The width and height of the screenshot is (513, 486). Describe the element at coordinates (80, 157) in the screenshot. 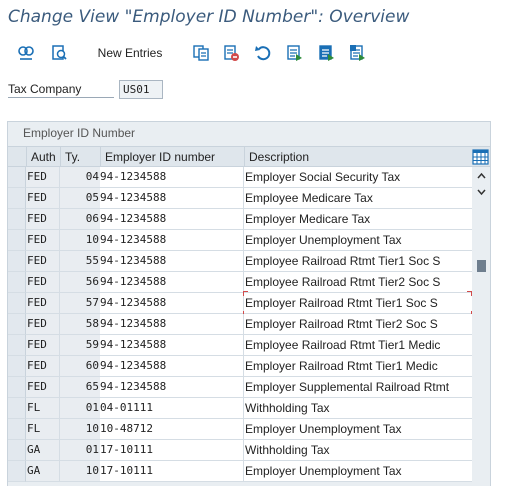

I see `column-header-type: Ty.` at that location.